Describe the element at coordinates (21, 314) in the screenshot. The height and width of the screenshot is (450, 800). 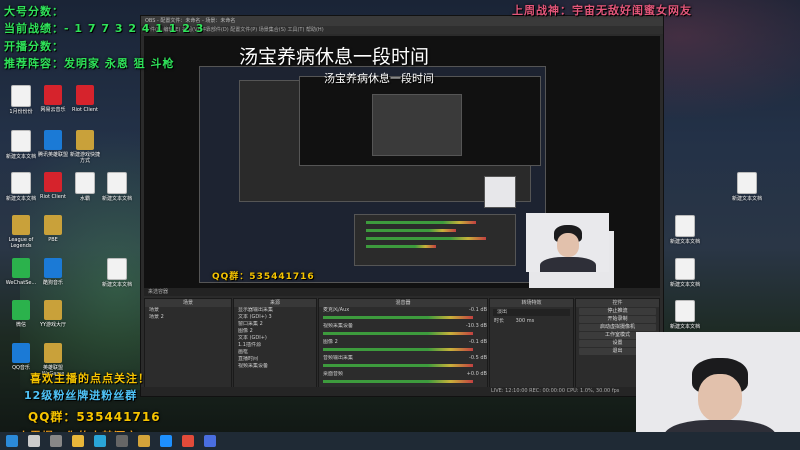
I see `desktop-icon: 微信` at that location.